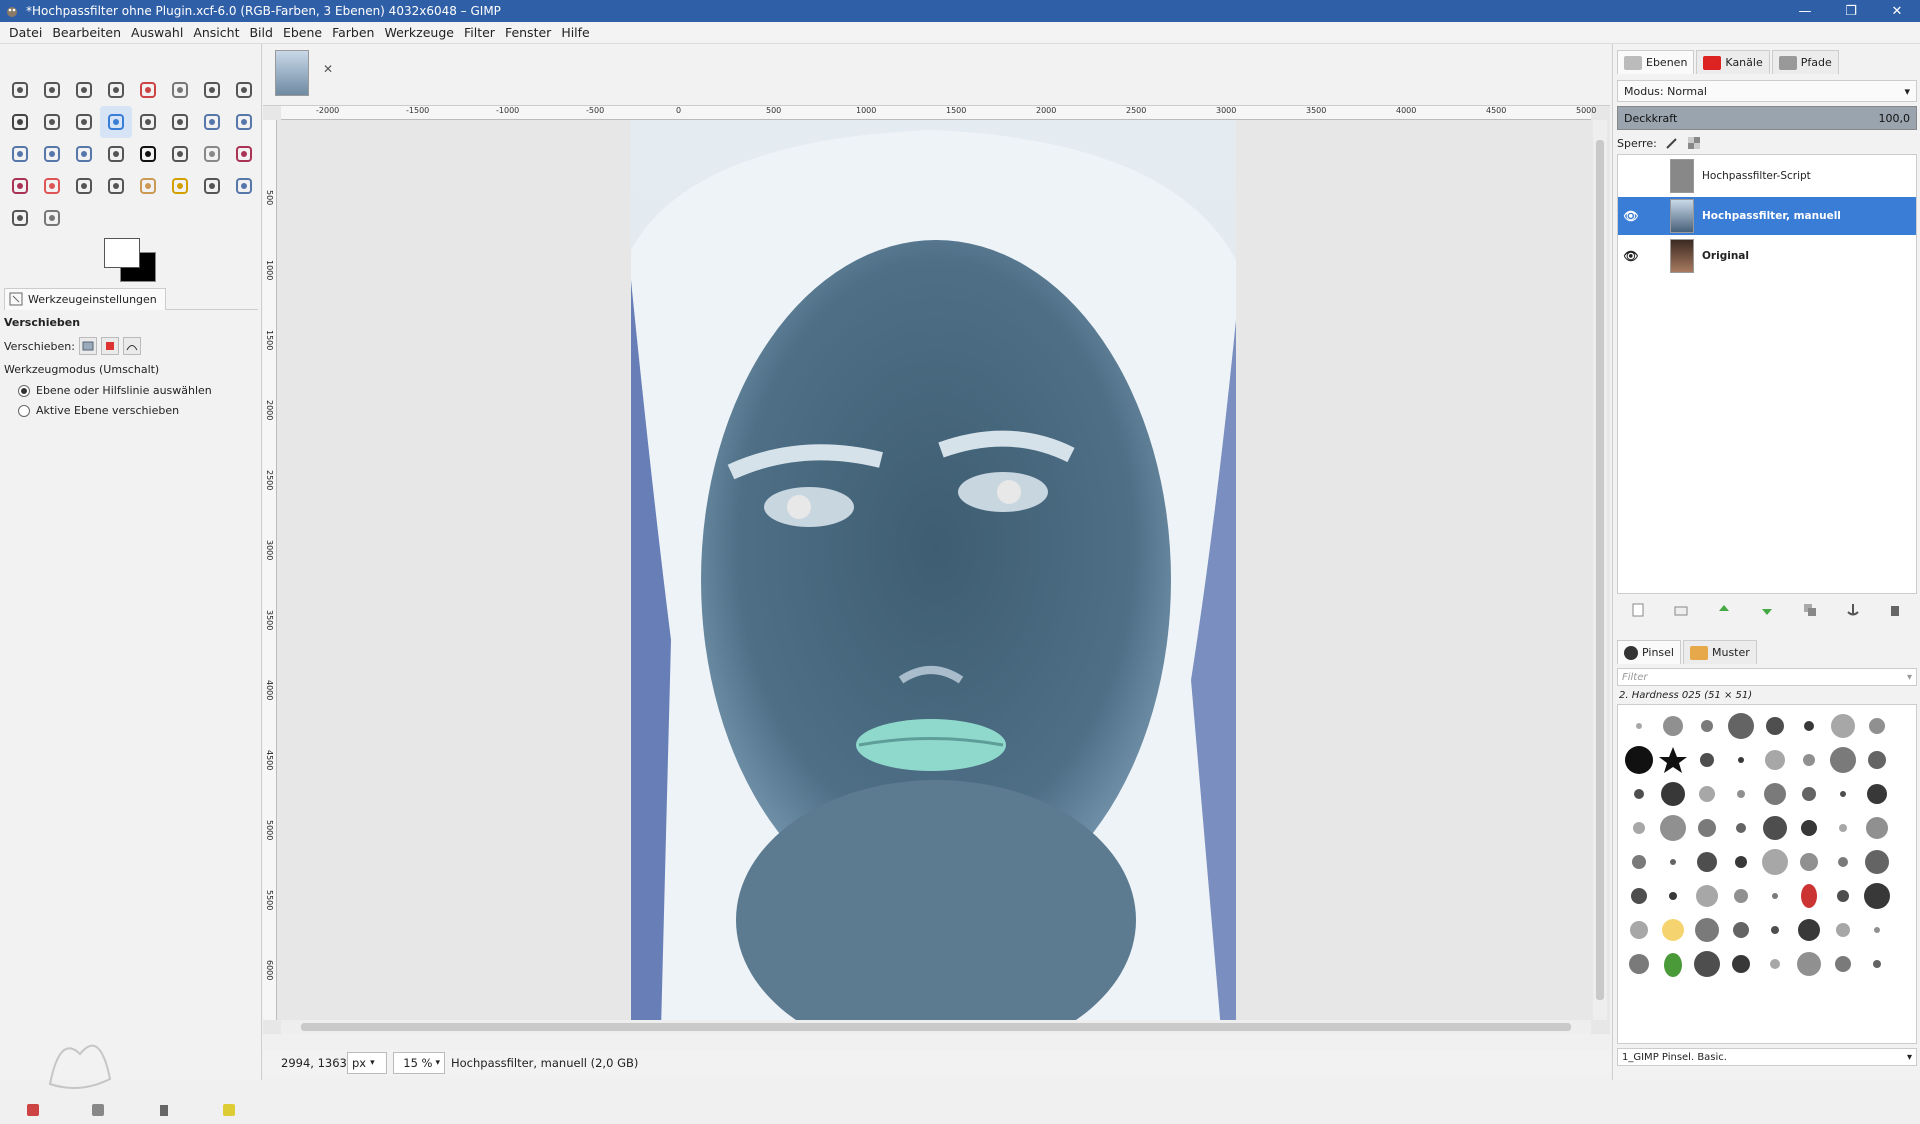 Image resolution: width=1920 pixels, height=1124 pixels. I want to click on menu-farben: Farben, so click(353, 32).